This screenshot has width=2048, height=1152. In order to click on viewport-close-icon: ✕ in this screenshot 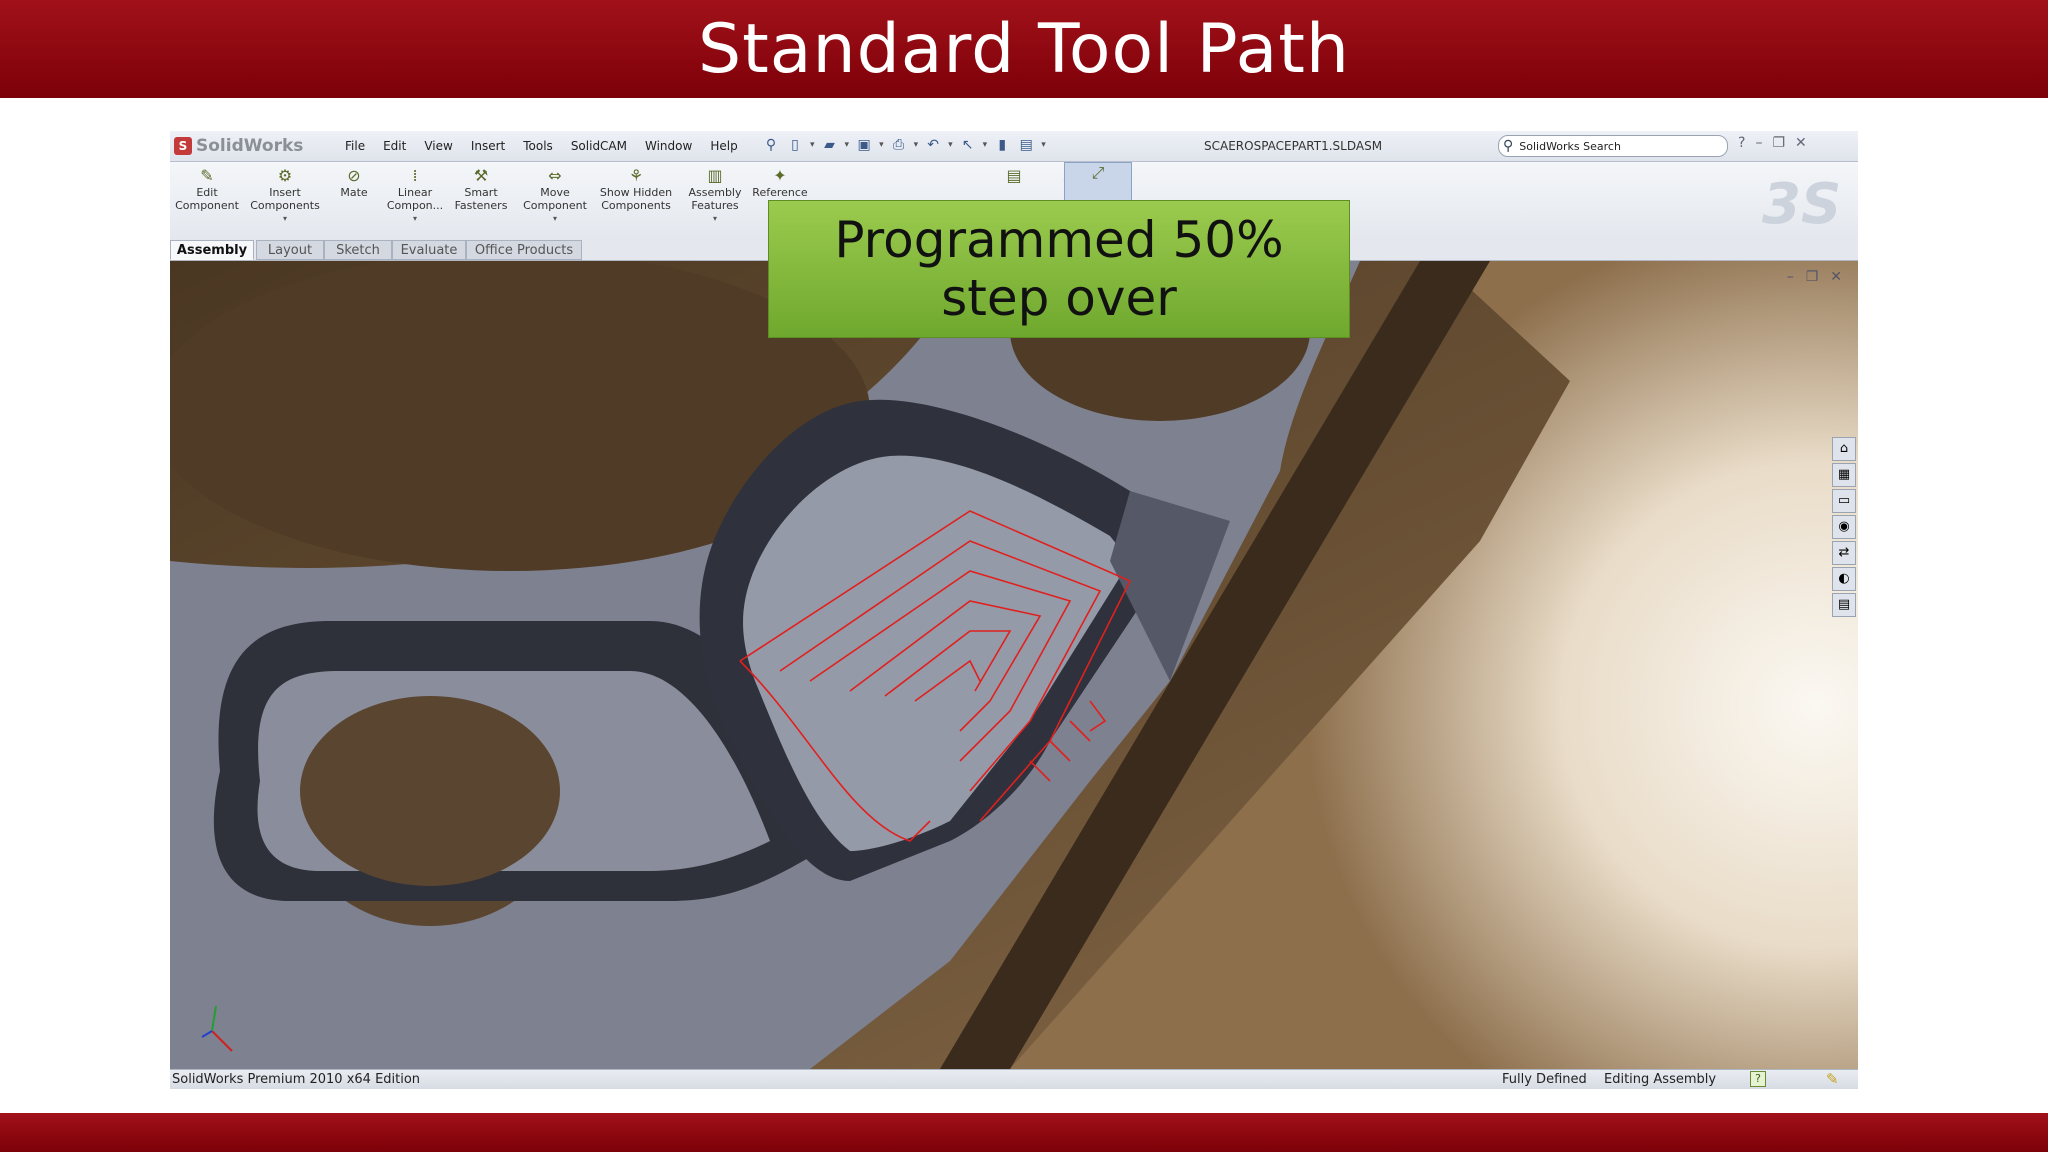, I will do `click(1836, 277)`.